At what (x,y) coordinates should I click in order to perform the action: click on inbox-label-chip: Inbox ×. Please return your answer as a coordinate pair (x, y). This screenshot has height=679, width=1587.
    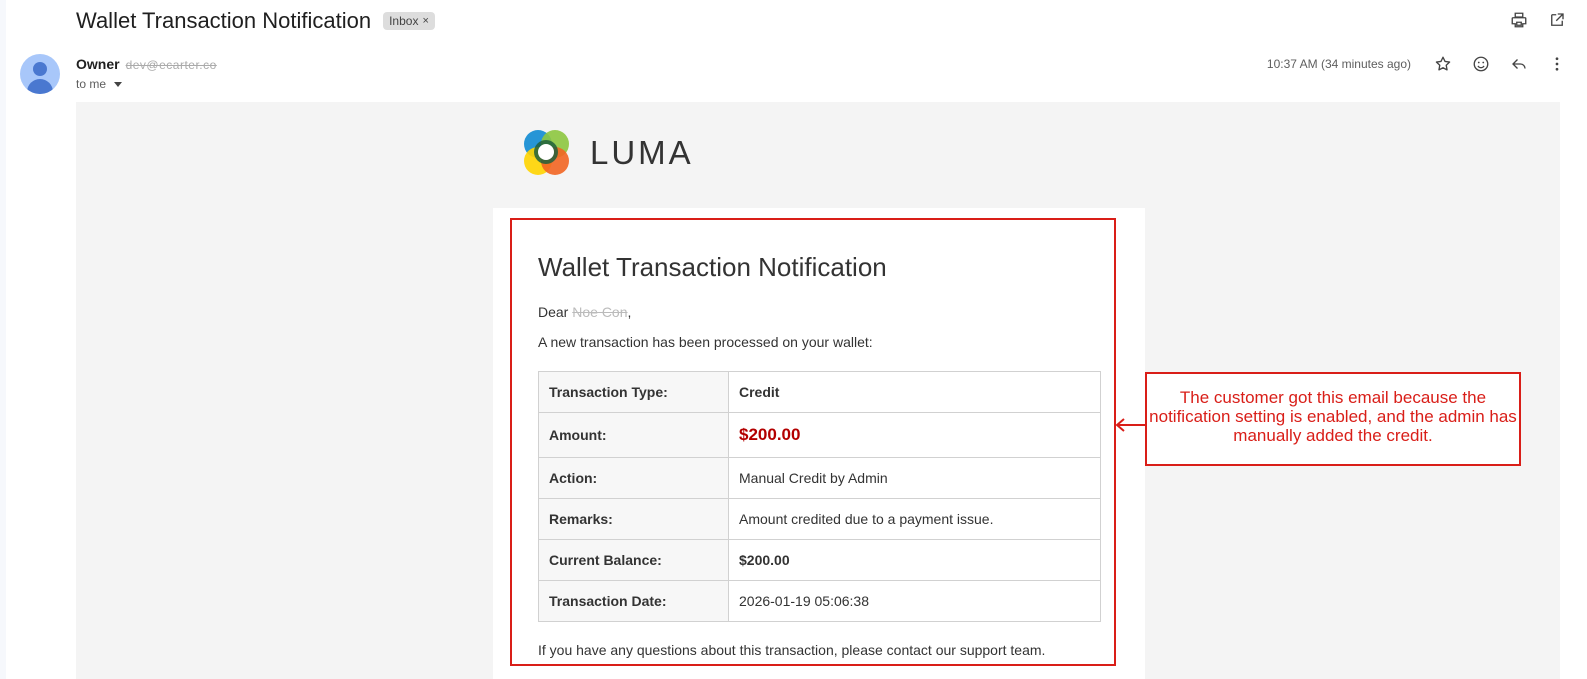
    Looking at the image, I should click on (409, 21).